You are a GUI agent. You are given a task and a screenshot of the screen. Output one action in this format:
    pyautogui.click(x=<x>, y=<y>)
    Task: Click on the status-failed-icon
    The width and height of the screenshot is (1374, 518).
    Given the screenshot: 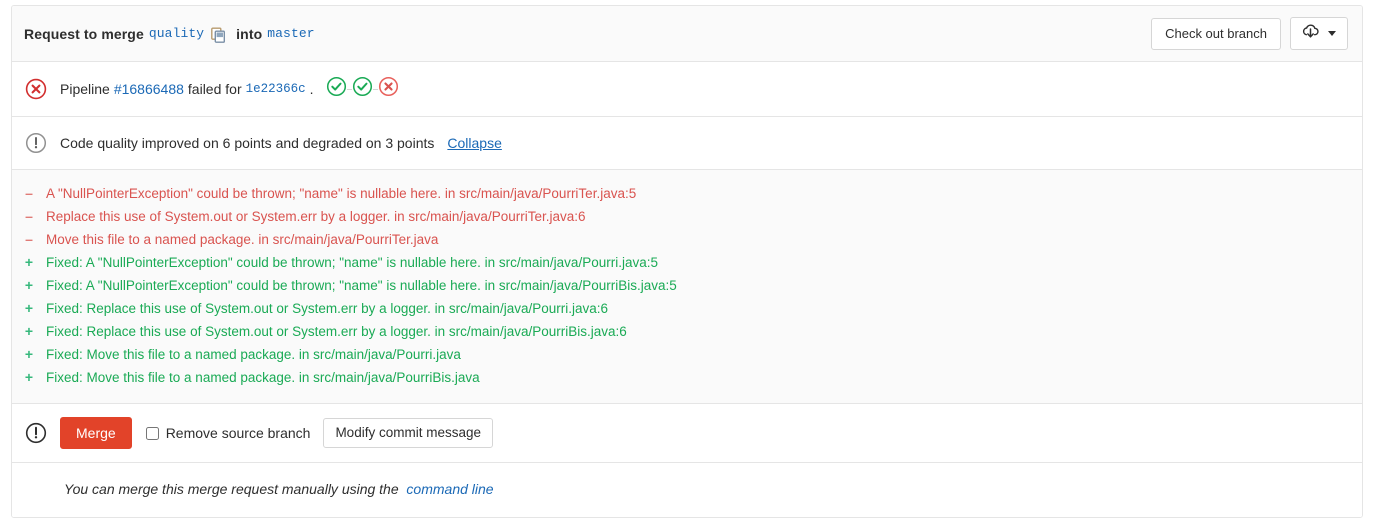 What is the action you would take?
    pyautogui.click(x=36, y=89)
    